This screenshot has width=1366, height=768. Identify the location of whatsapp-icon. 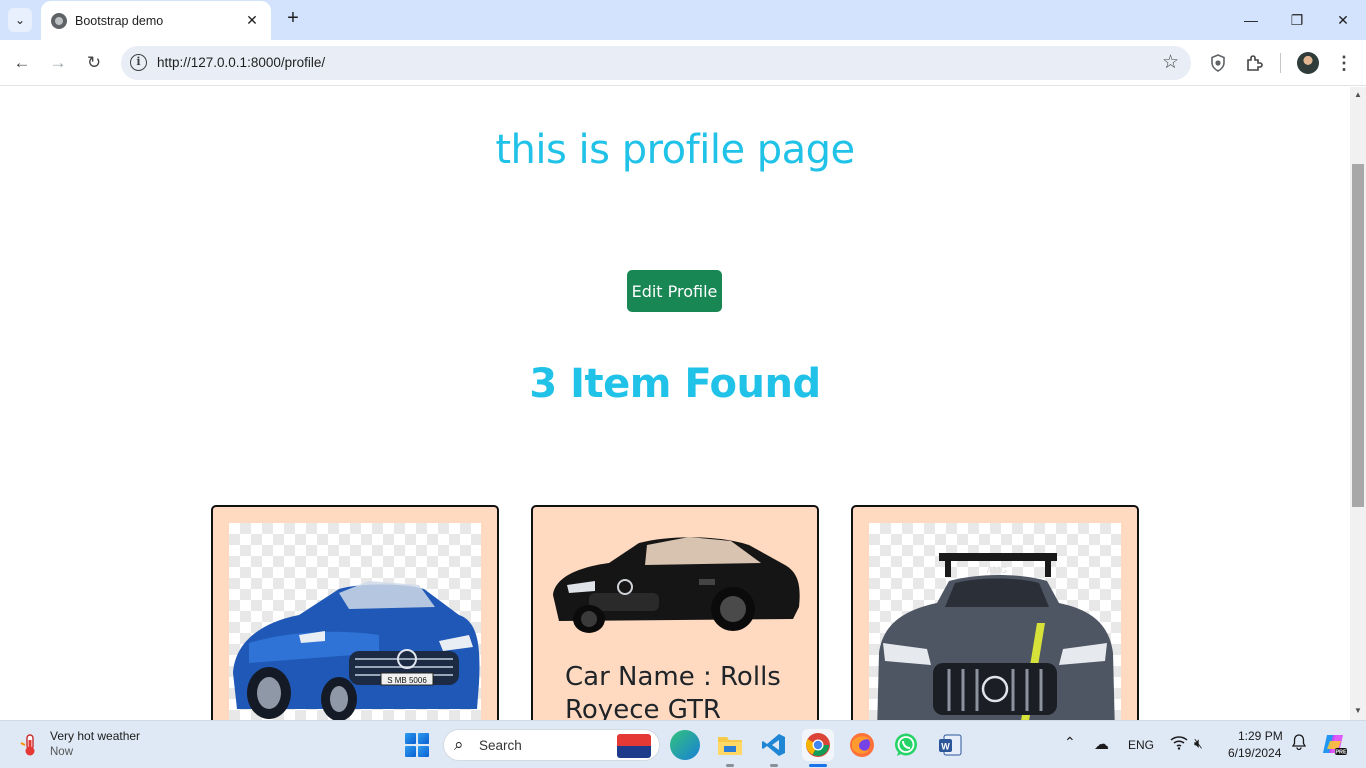
(906, 745).